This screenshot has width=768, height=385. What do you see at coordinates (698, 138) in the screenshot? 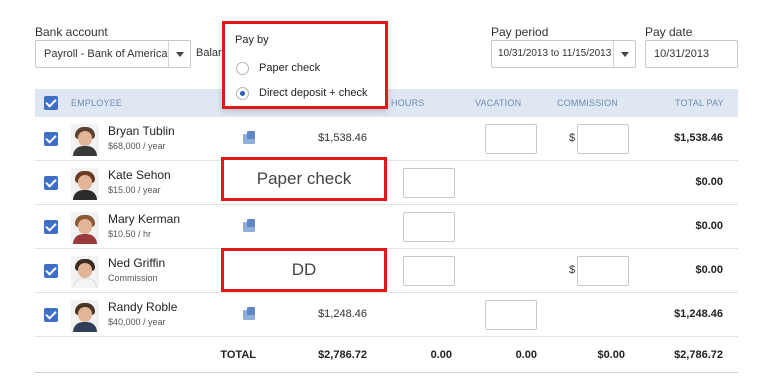
I see `total-pay: $1,538.46` at bounding box center [698, 138].